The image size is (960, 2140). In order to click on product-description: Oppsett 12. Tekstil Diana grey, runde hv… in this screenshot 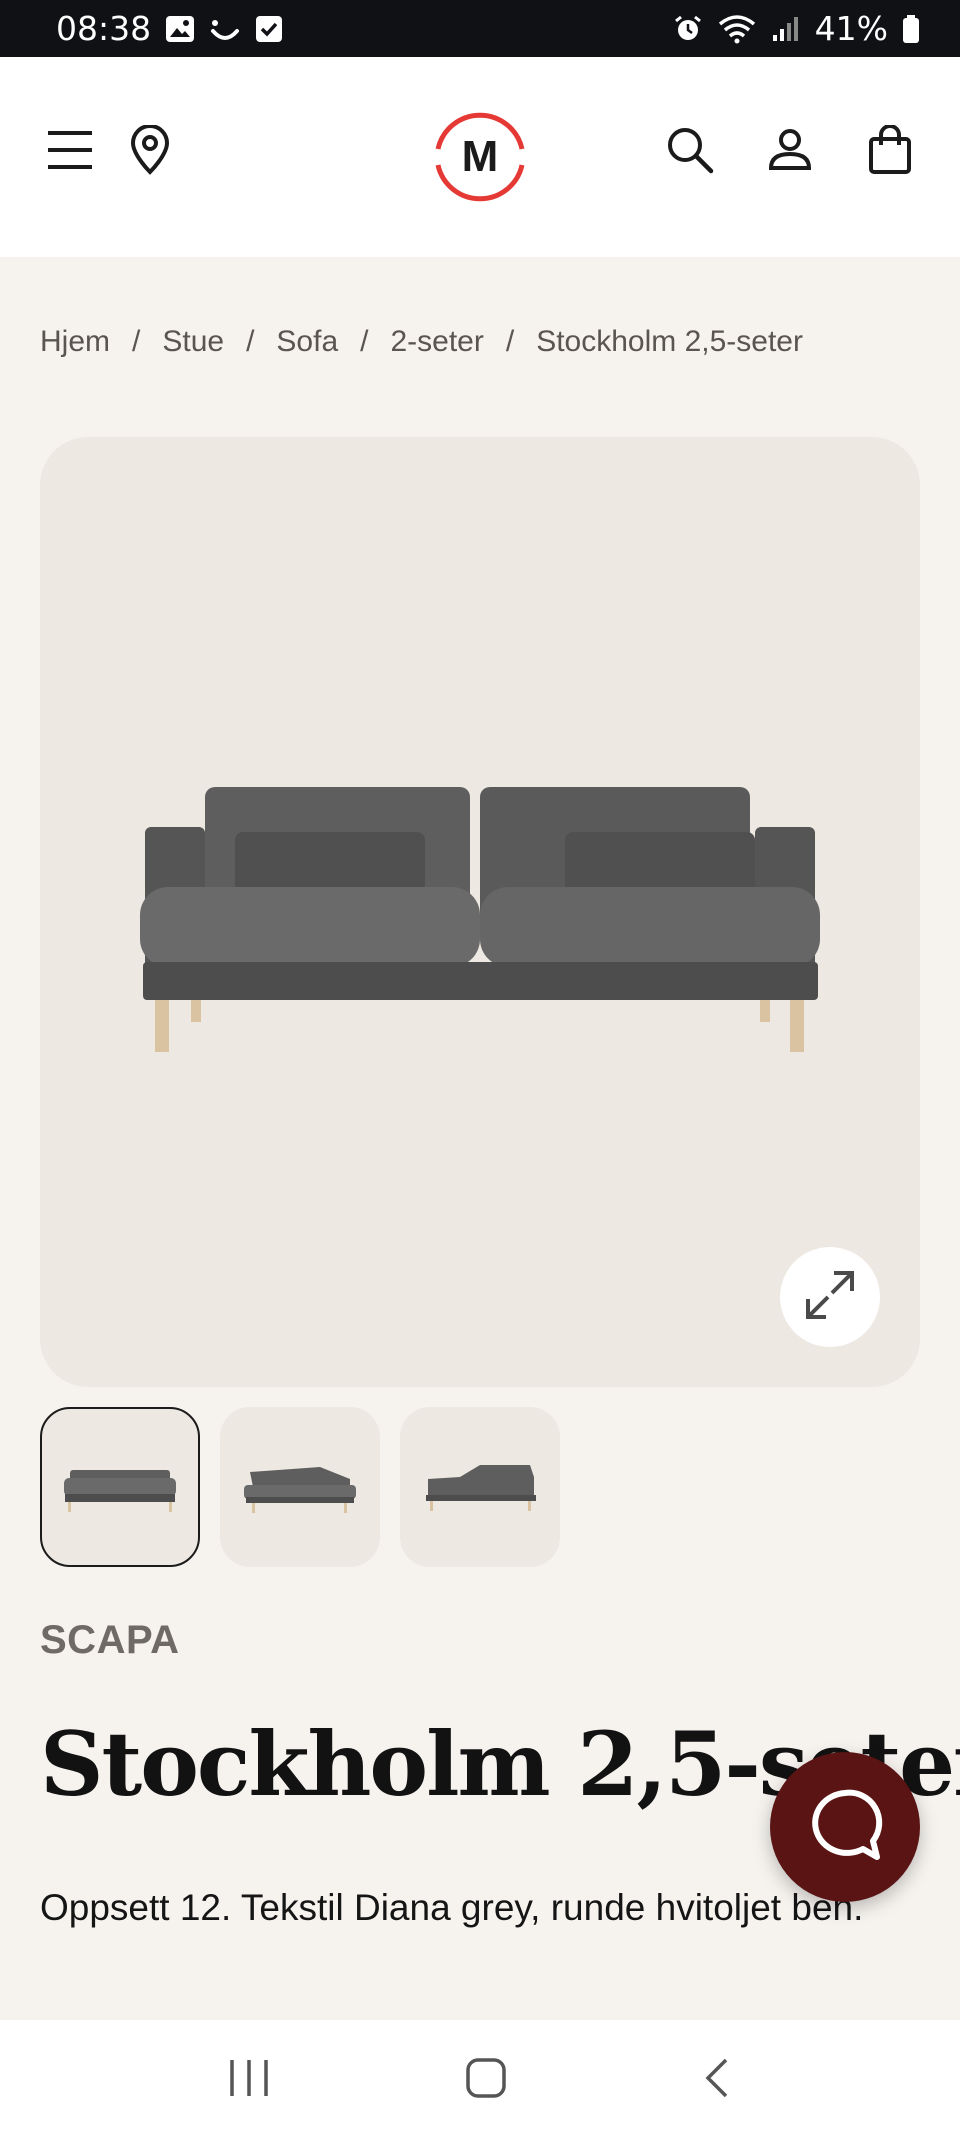, I will do `click(452, 1907)`.